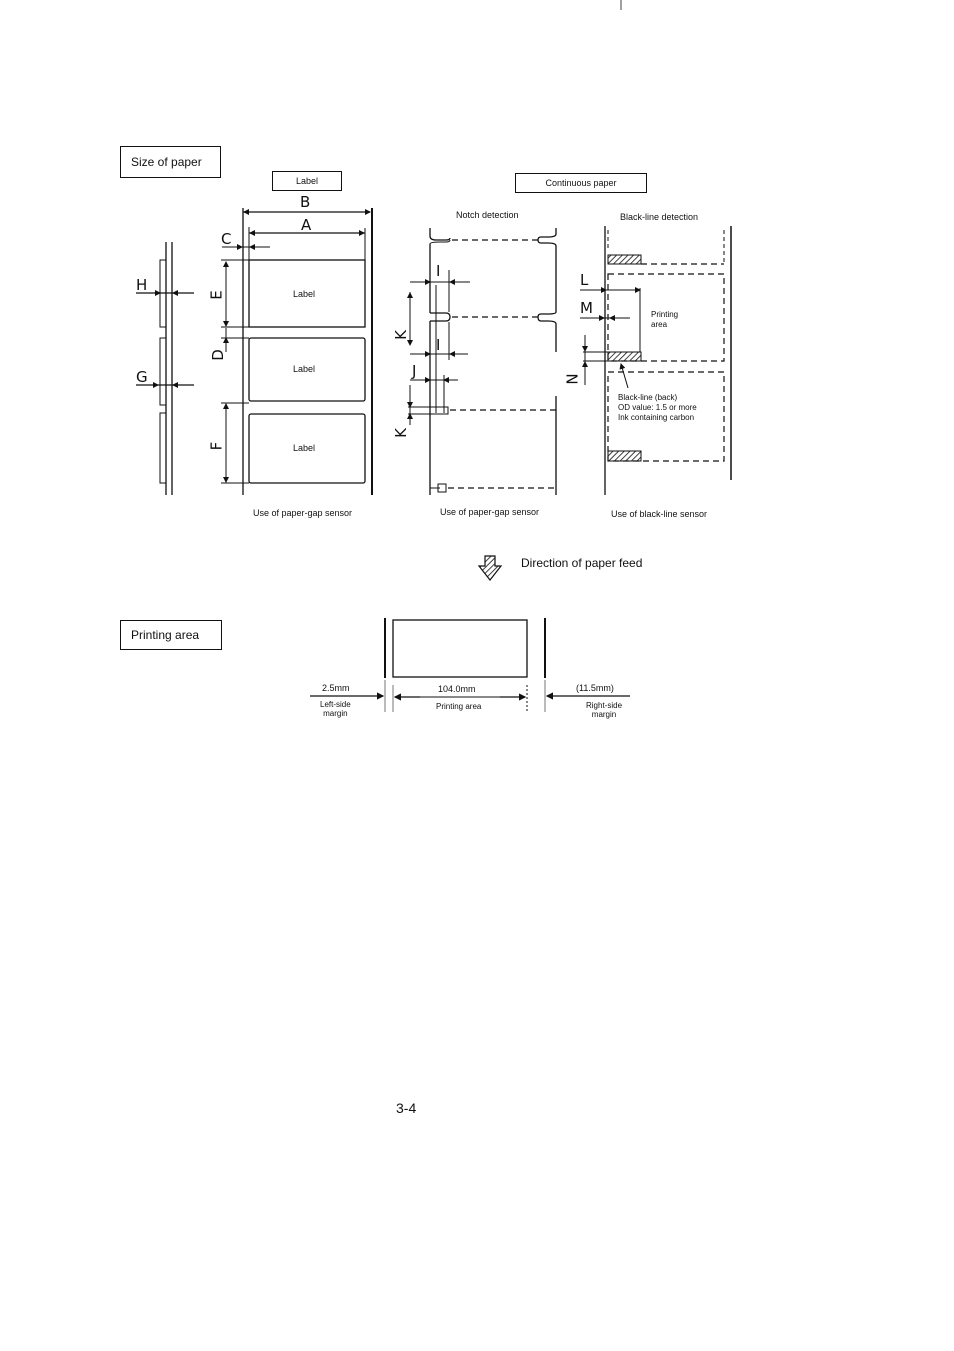  What do you see at coordinates (490, 568) in the screenshot?
I see `down-arrow-icon` at bounding box center [490, 568].